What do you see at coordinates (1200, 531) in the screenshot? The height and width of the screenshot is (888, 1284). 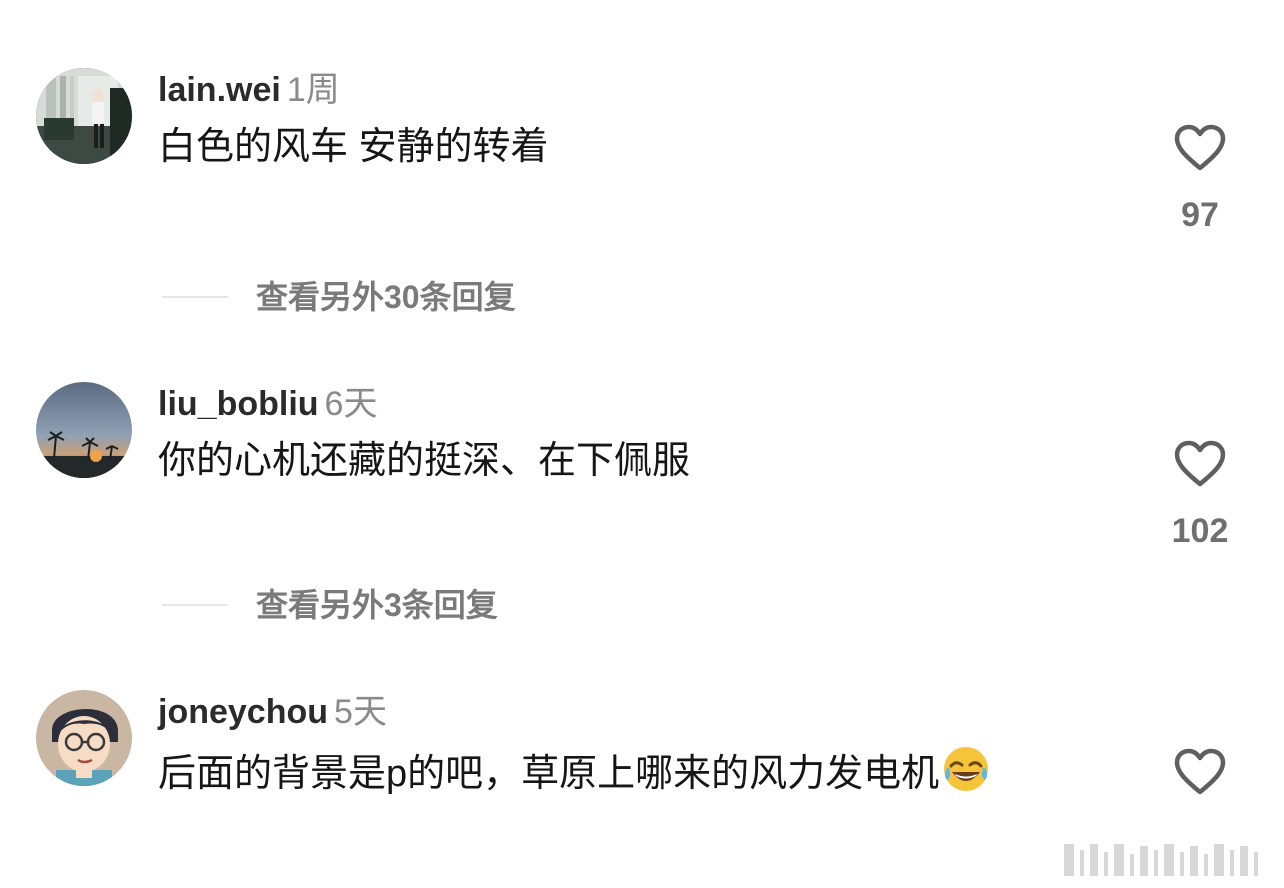 I see `like-count: 102` at bounding box center [1200, 531].